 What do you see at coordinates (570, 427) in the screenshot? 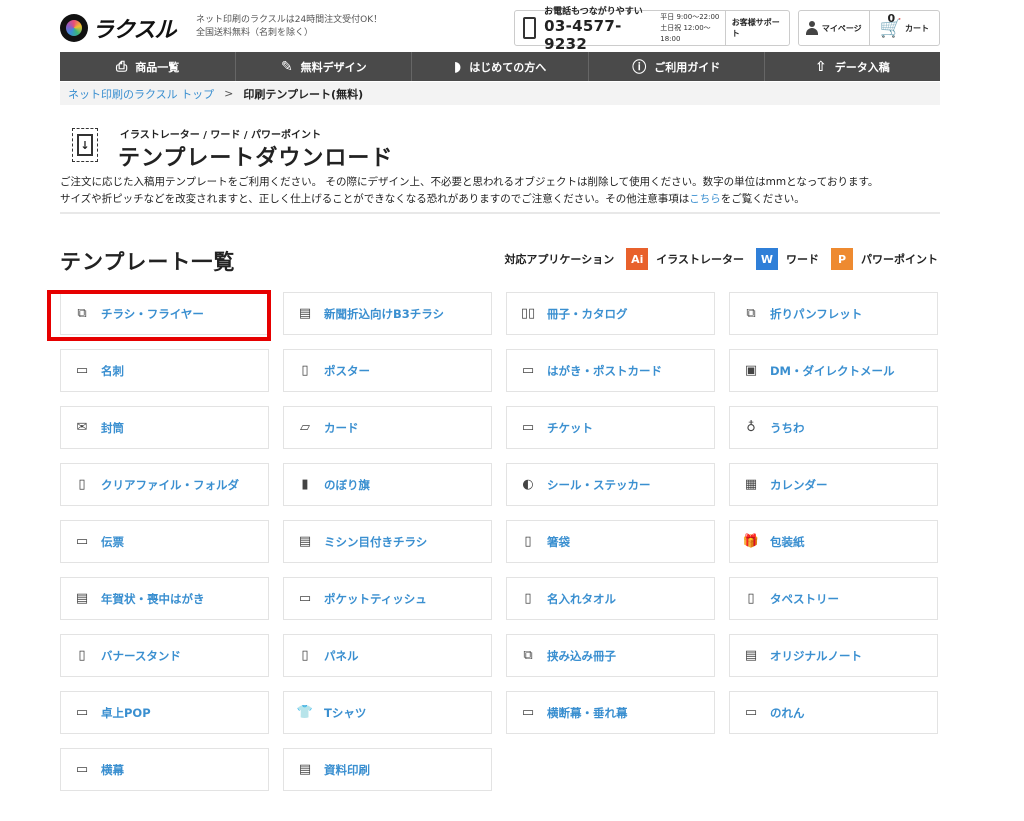
I see `template-item-label: チケット` at bounding box center [570, 427].